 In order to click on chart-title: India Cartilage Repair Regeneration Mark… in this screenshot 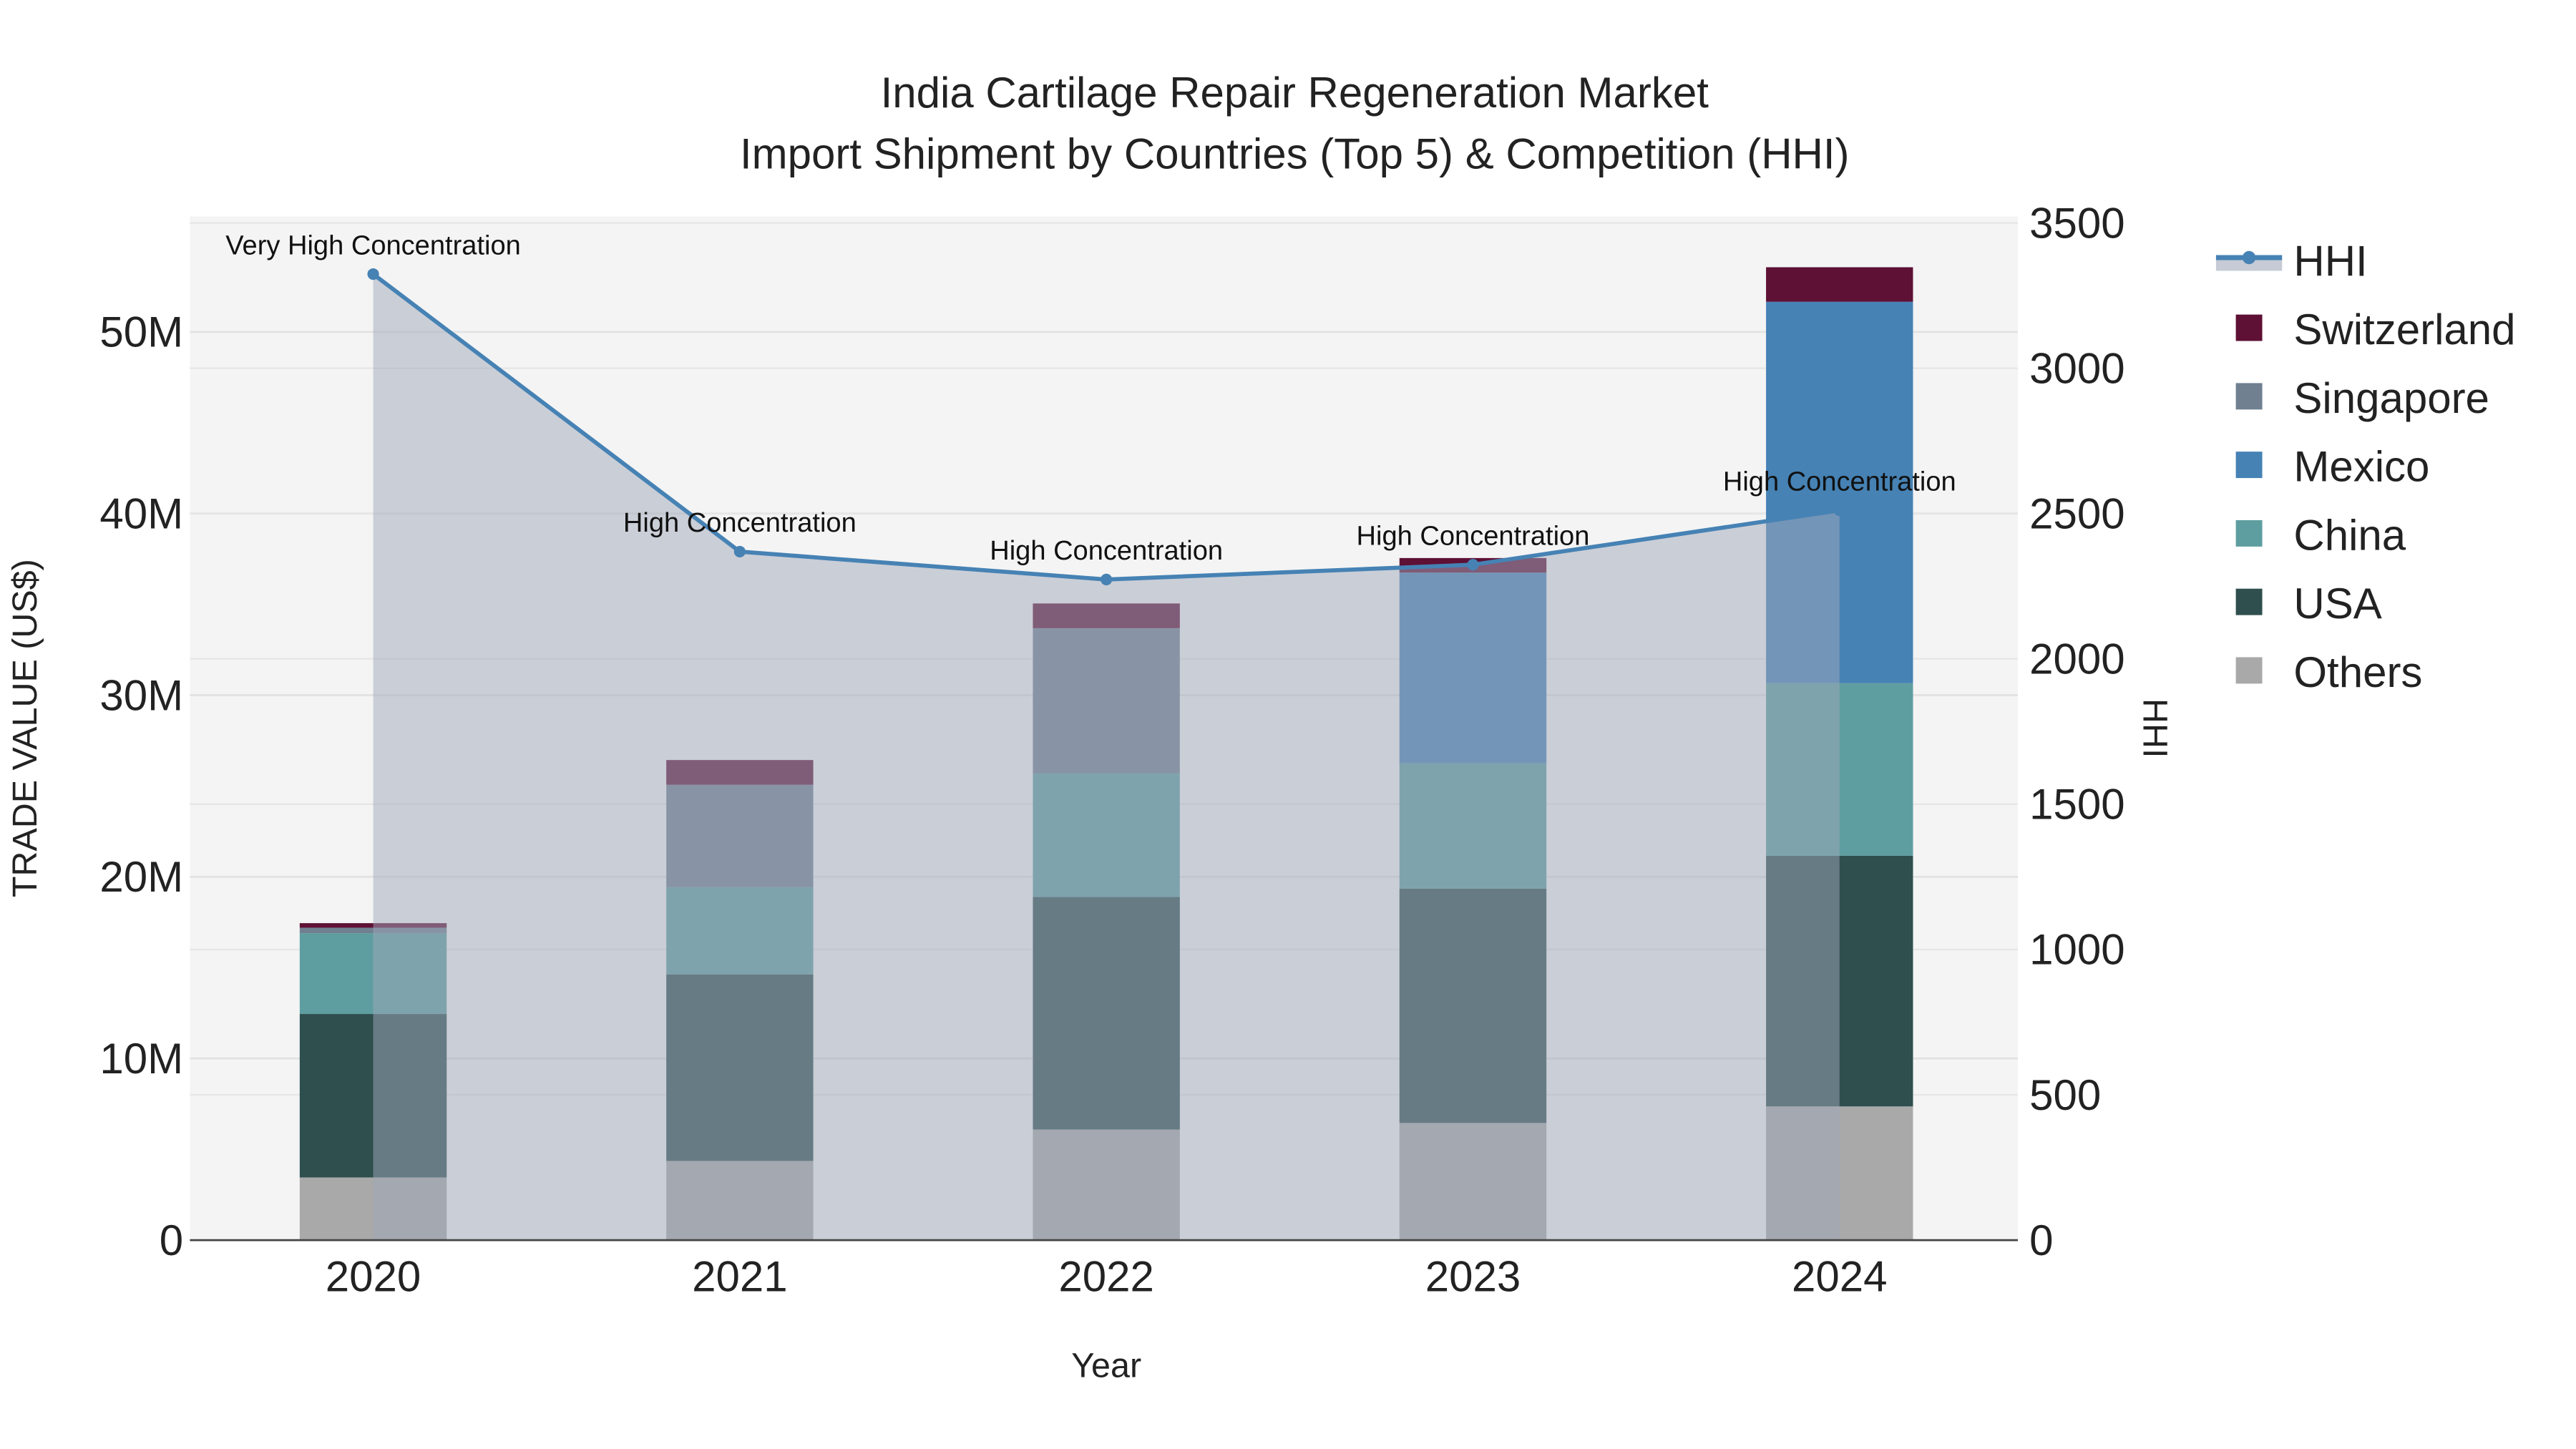, I will do `click(1295, 93)`.